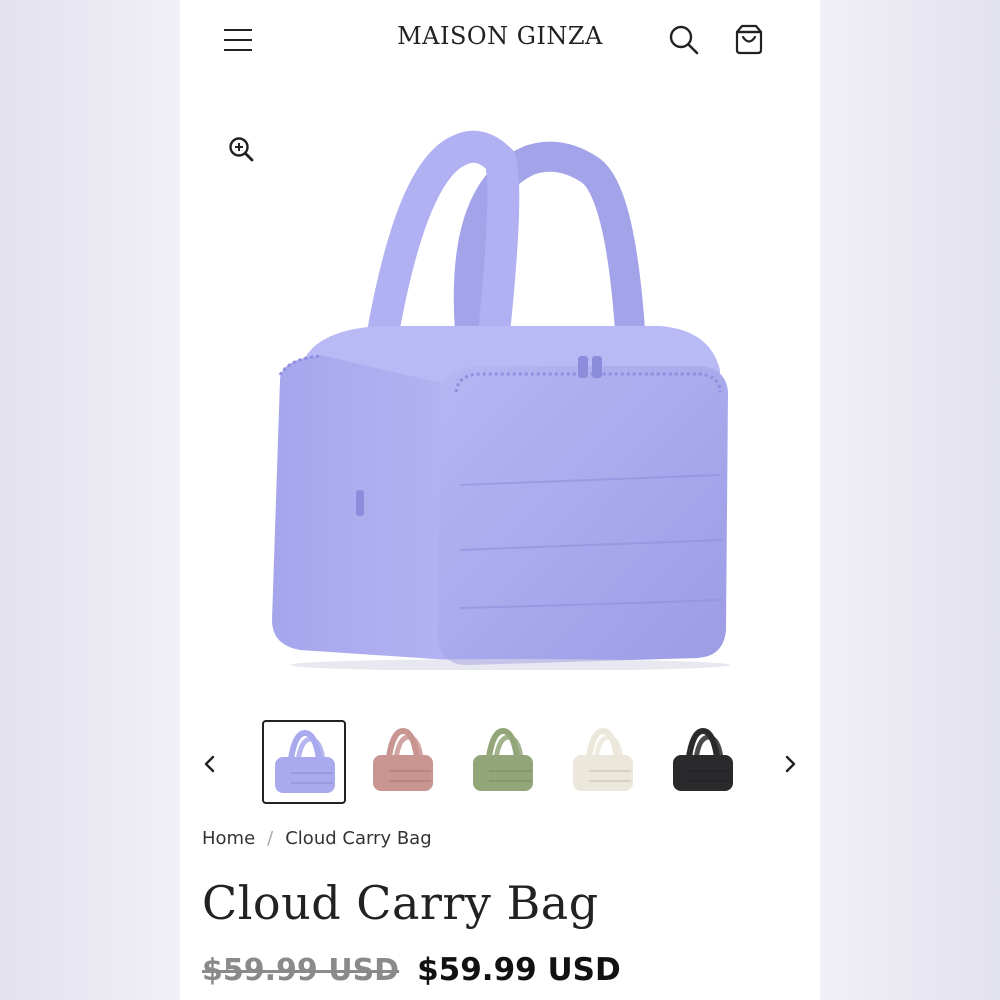  What do you see at coordinates (301, 970) in the screenshot?
I see `compare-at-price: $59.99 USD` at bounding box center [301, 970].